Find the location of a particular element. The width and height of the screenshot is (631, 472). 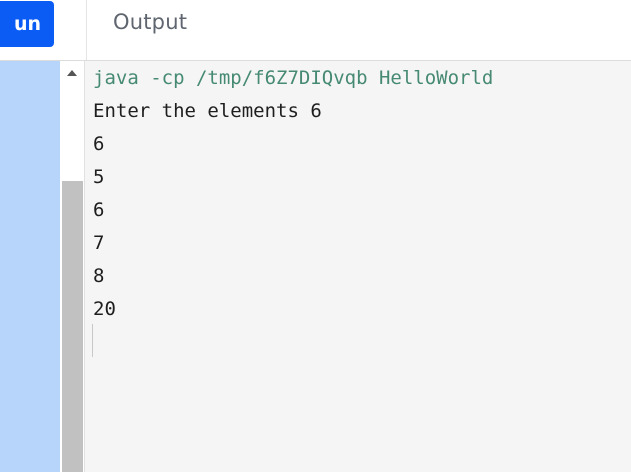

scroll-up-arrow-icon is located at coordinates (72, 73).